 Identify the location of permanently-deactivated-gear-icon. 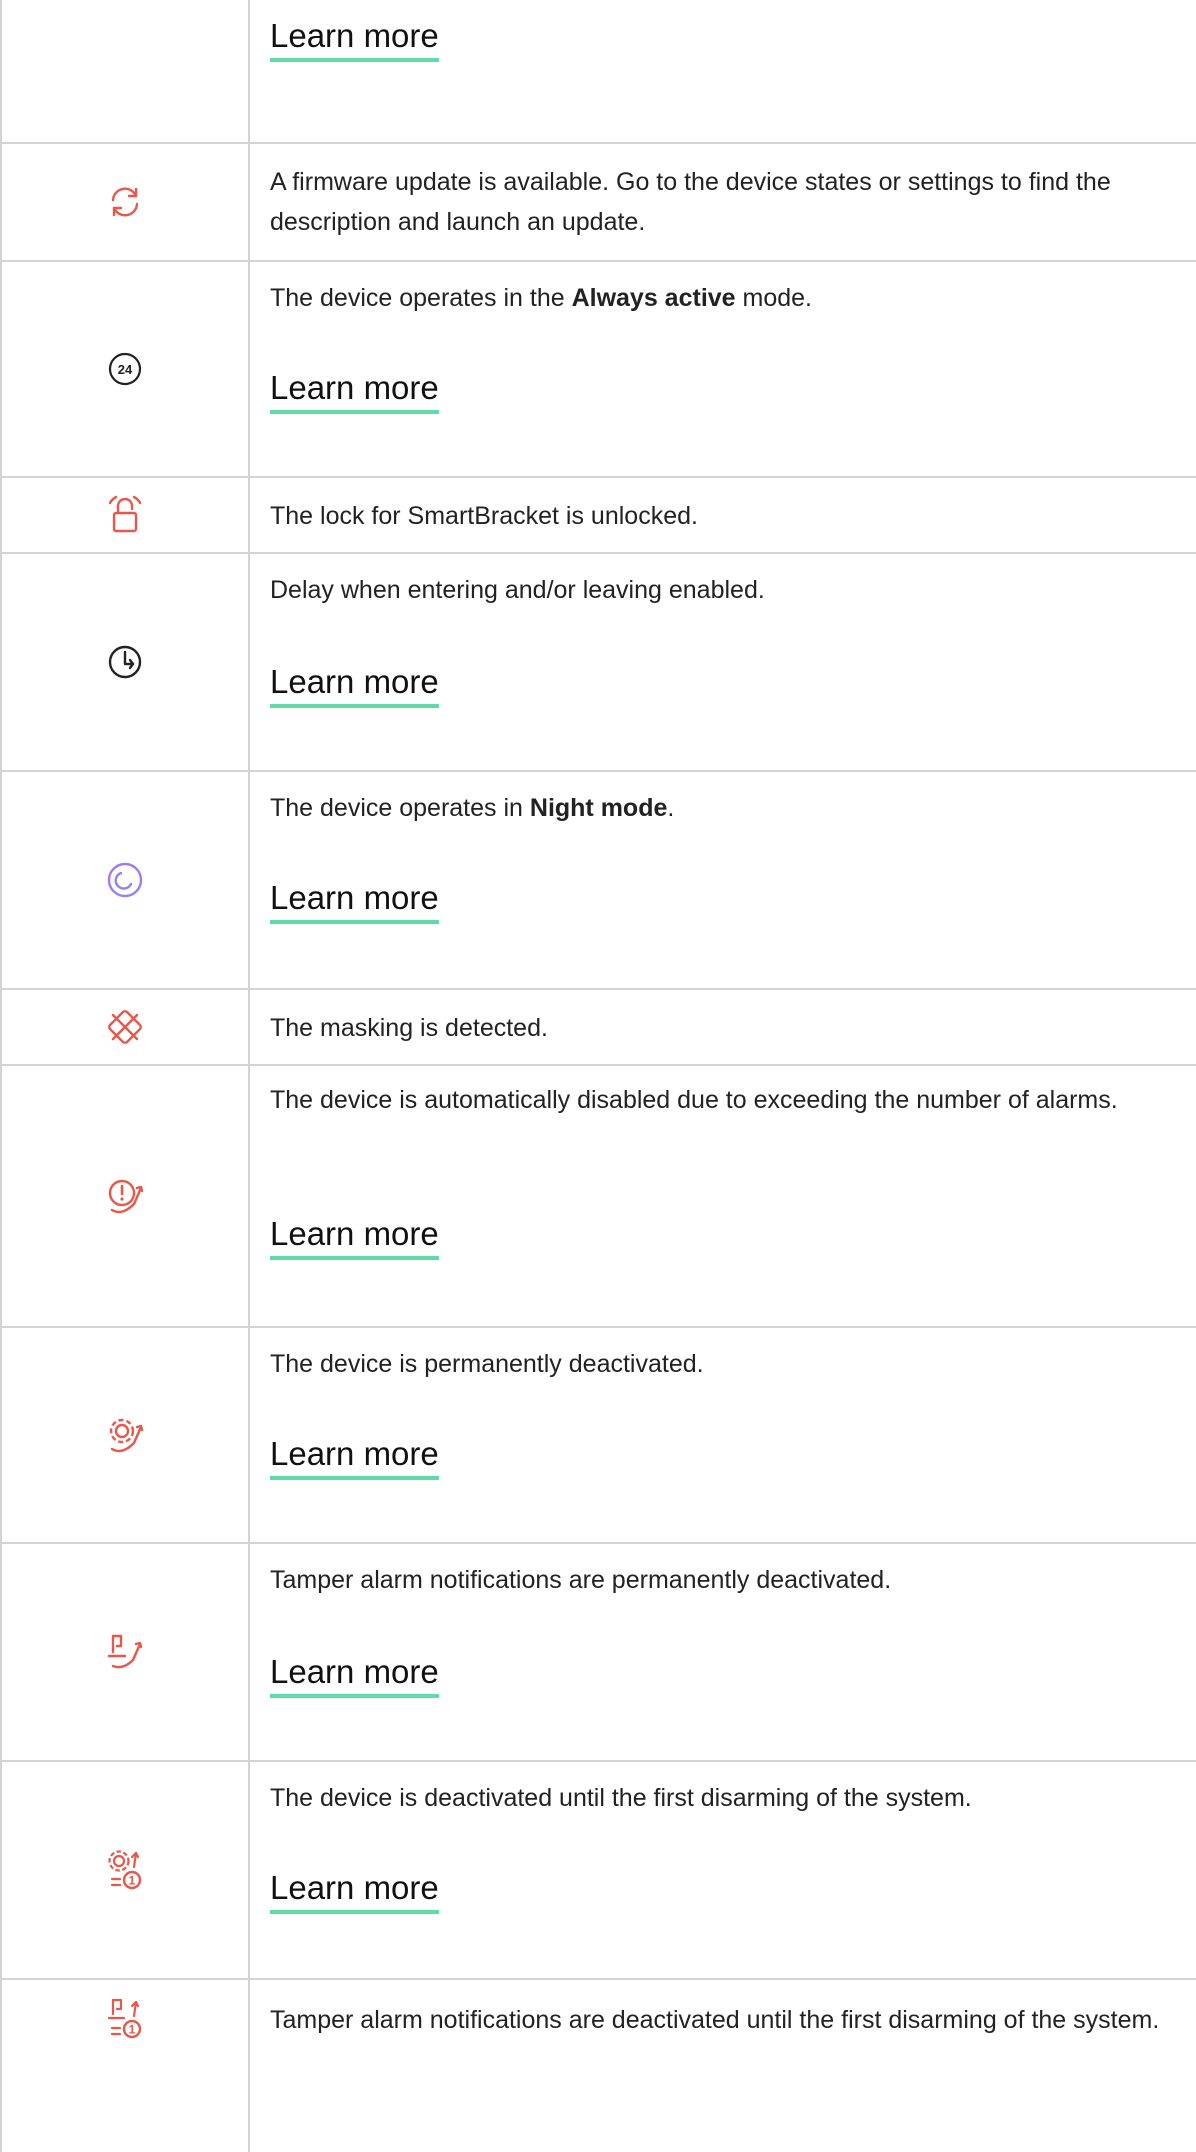
(126, 1435).